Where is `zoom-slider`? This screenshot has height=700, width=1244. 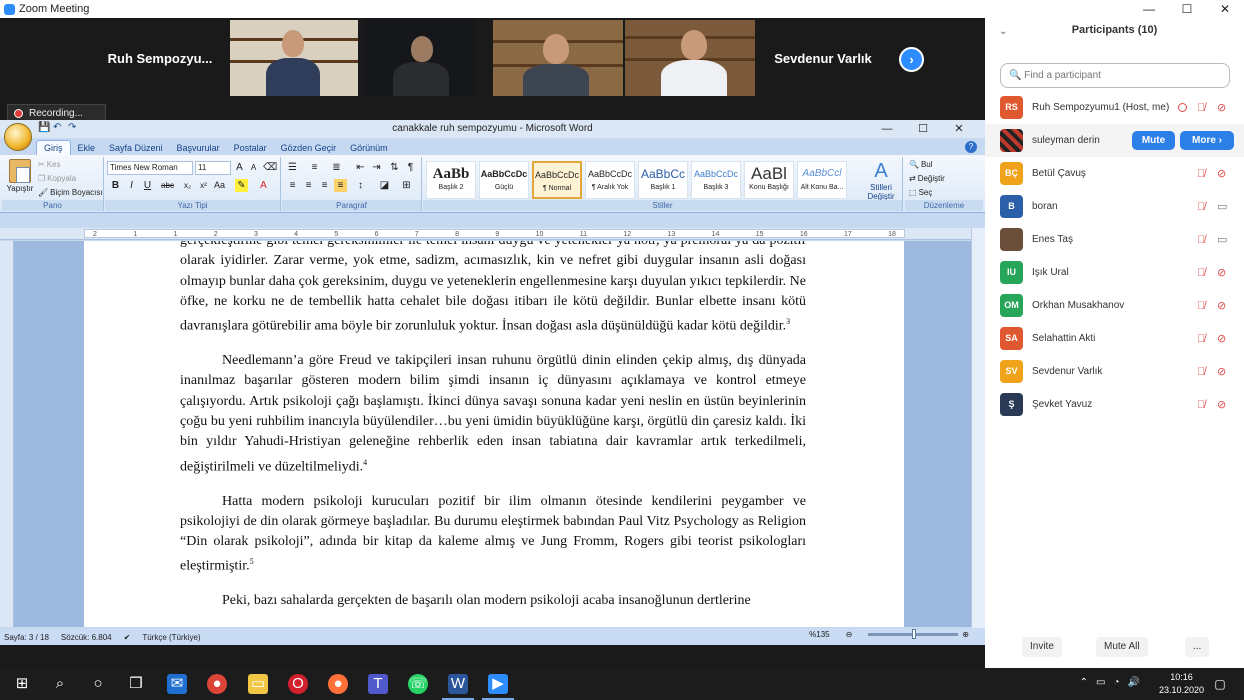 zoom-slider is located at coordinates (913, 634).